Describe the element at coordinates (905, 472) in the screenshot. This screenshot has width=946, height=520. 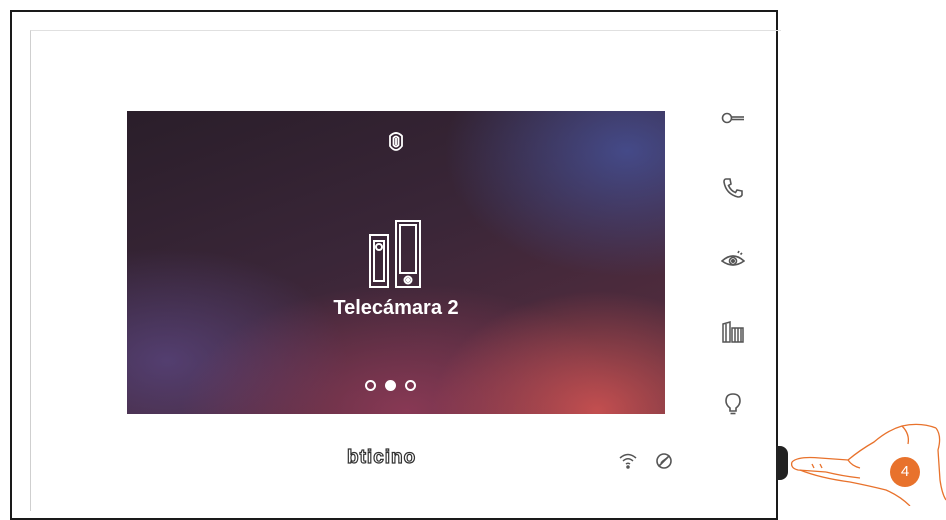
I see `step-number-badge: 4` at that location.